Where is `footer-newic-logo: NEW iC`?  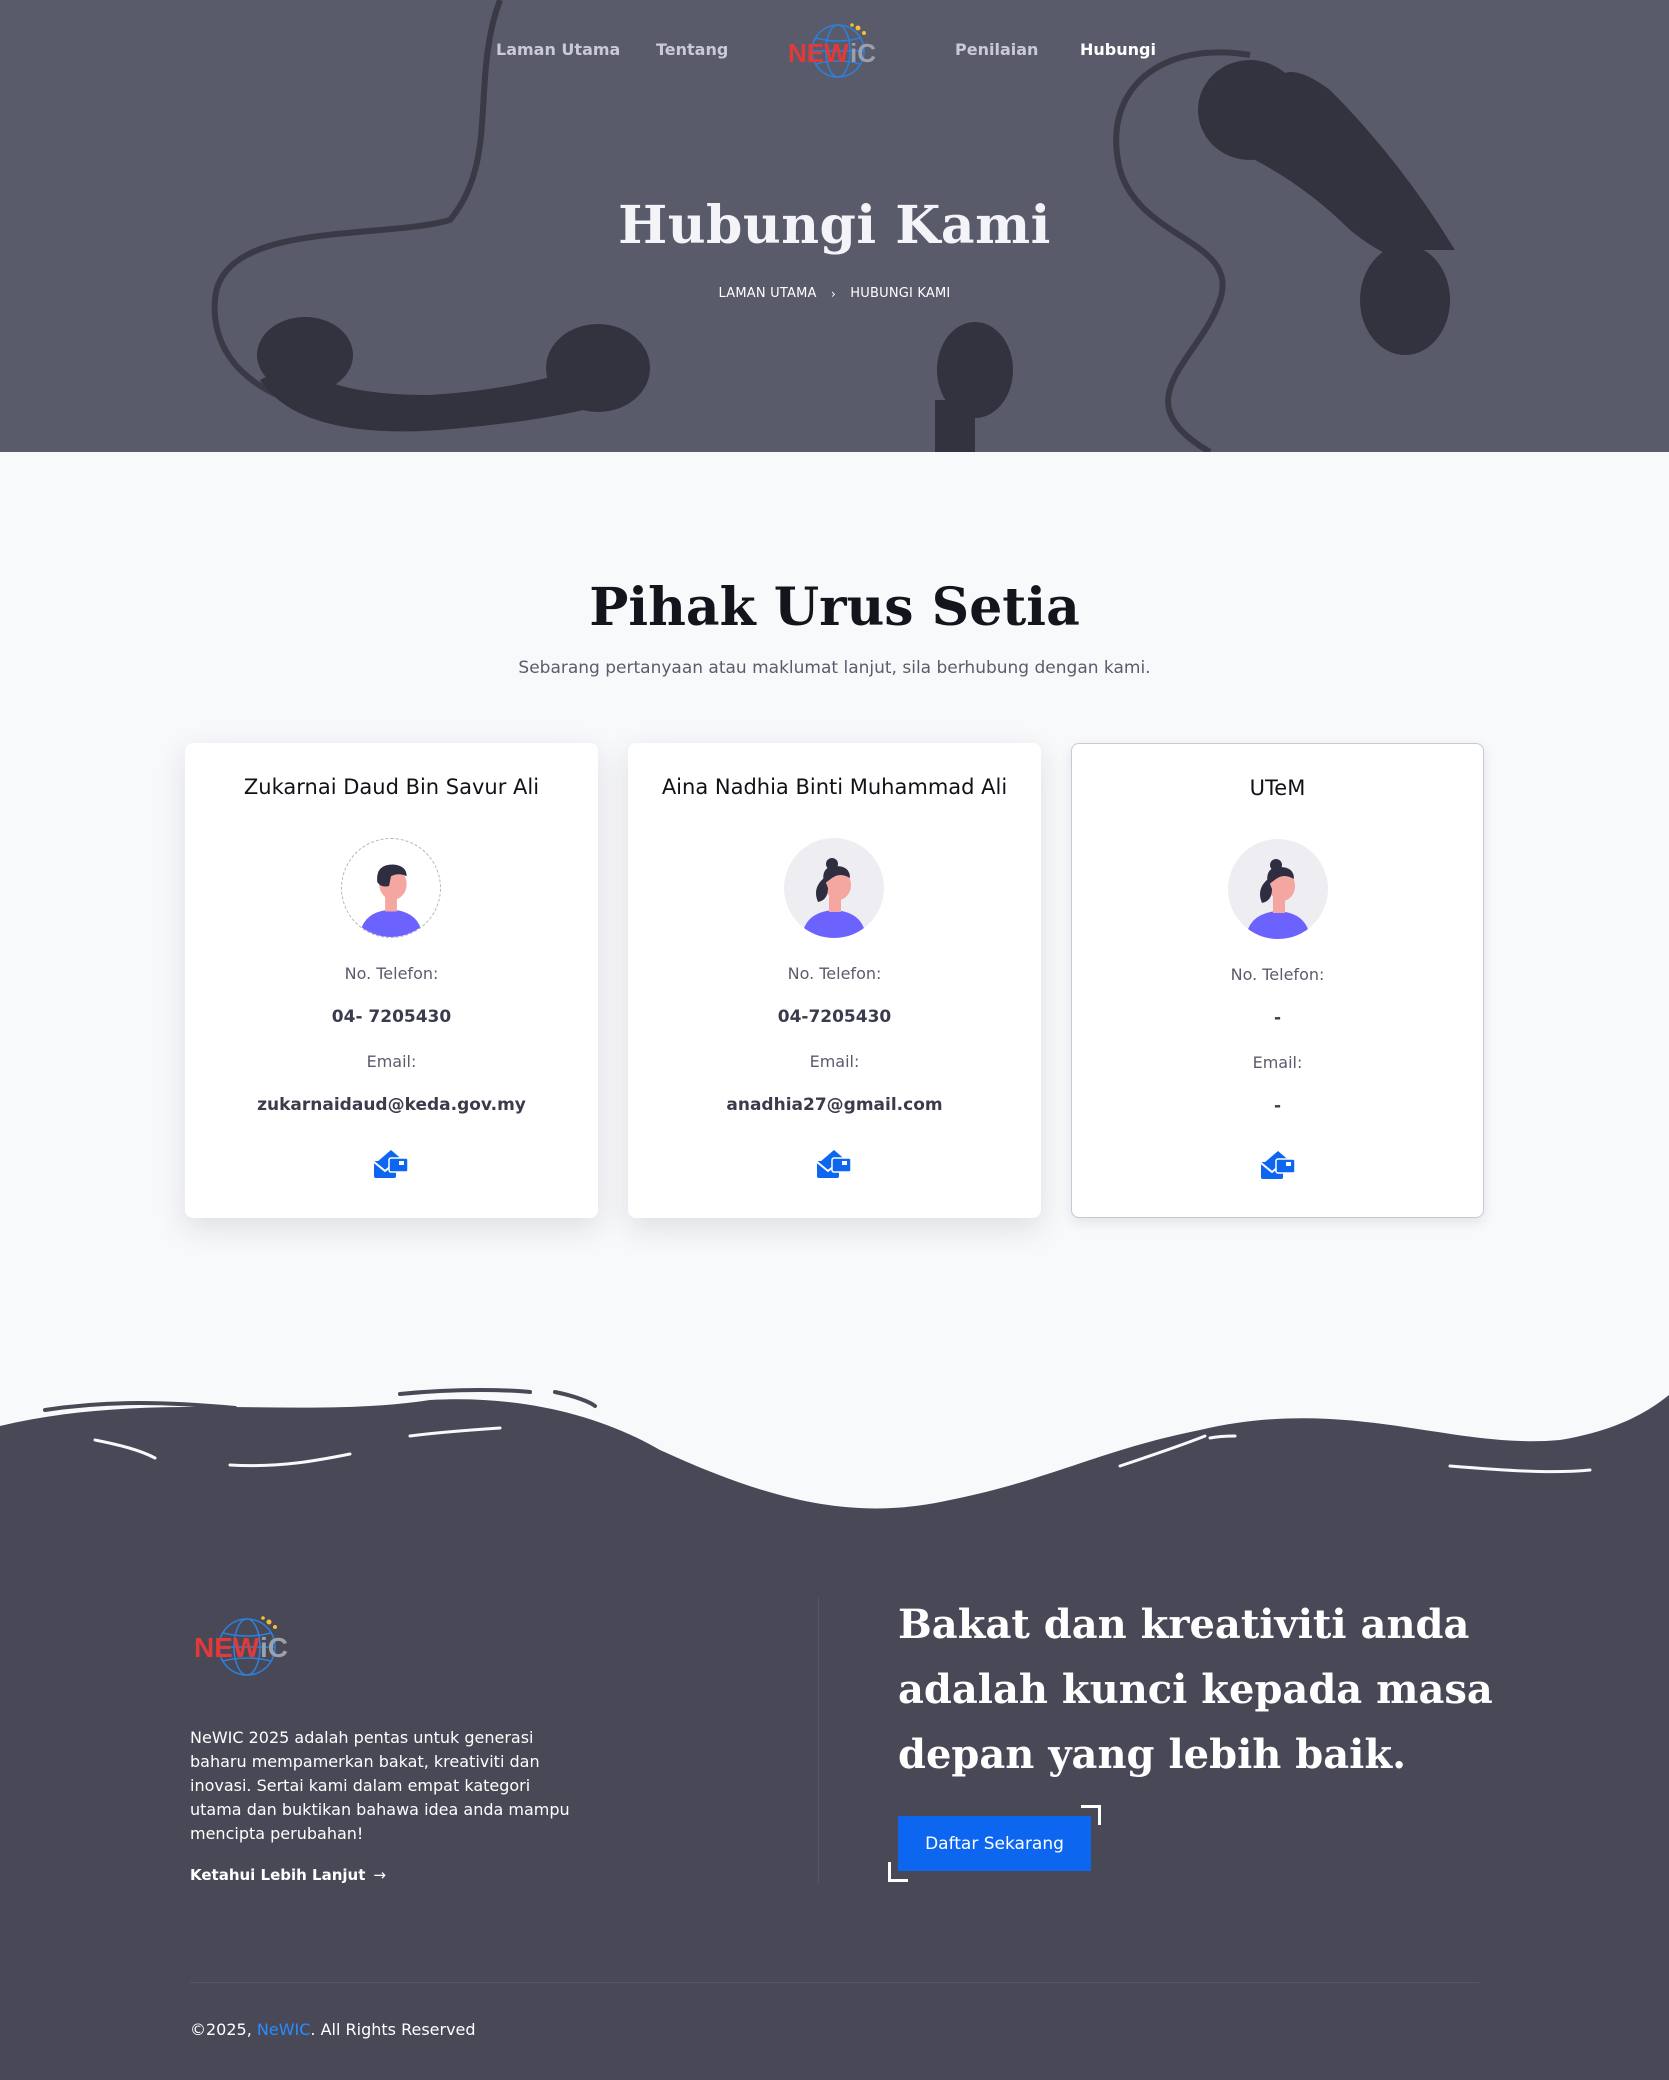 footer-newic-logo: NEW iC is located at coordinates (242, 1647).